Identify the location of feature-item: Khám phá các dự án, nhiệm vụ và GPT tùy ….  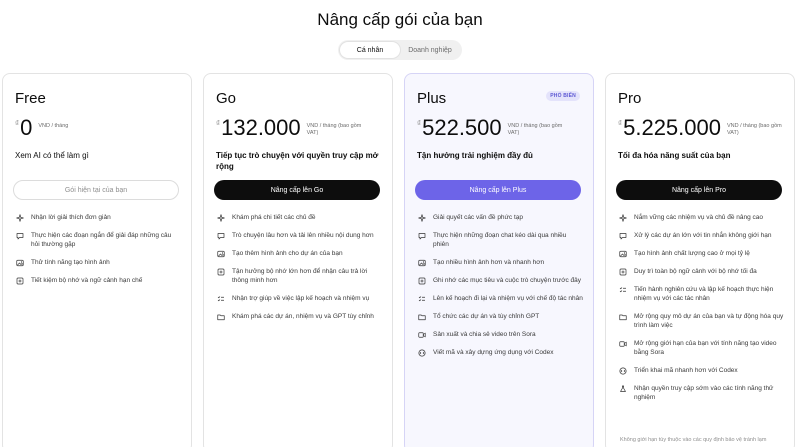
(299, 316).